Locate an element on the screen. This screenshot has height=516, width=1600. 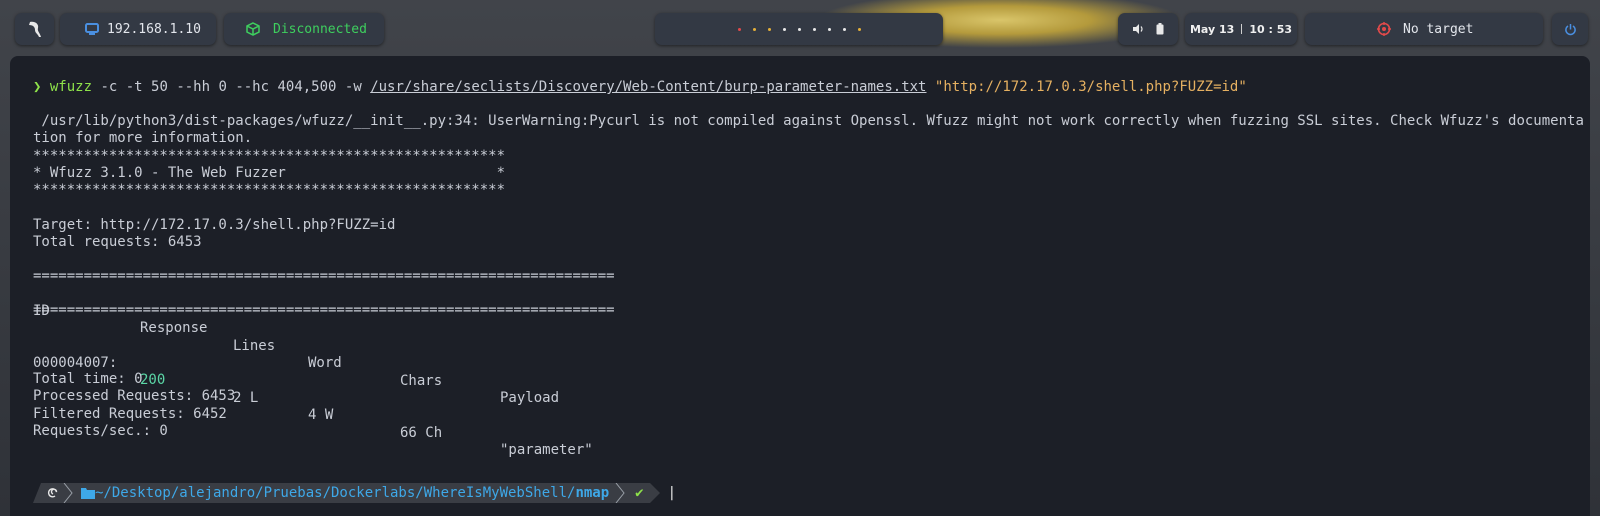
kali-dragon-icon is located at coordinates (34, 29).